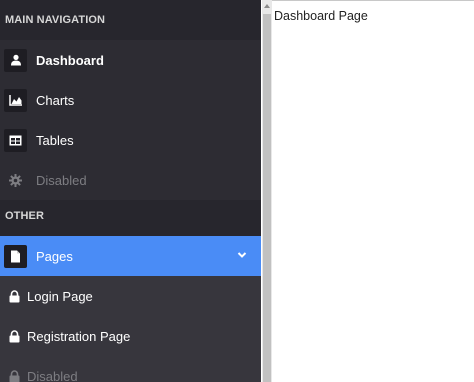  I want to click on area-chart-icon, so click(15, 100).